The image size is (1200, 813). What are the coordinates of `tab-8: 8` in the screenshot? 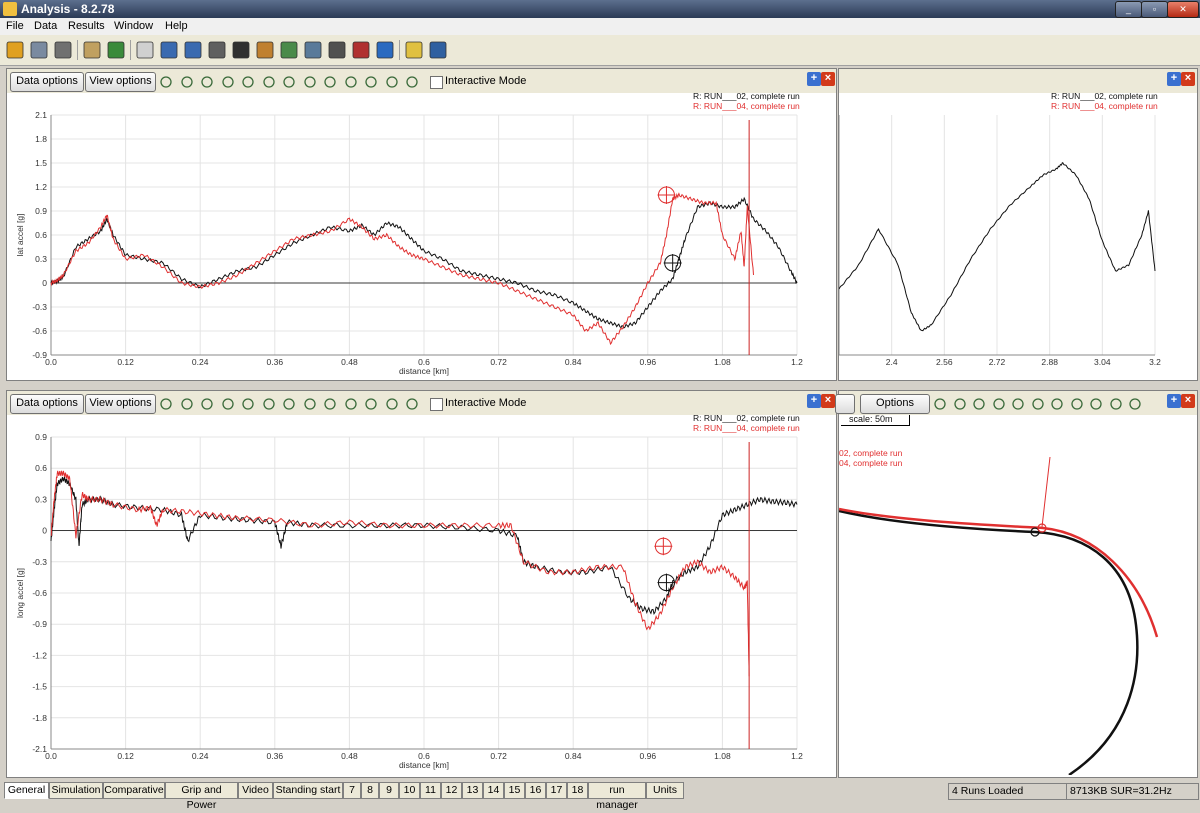 It's located at (370, 790).